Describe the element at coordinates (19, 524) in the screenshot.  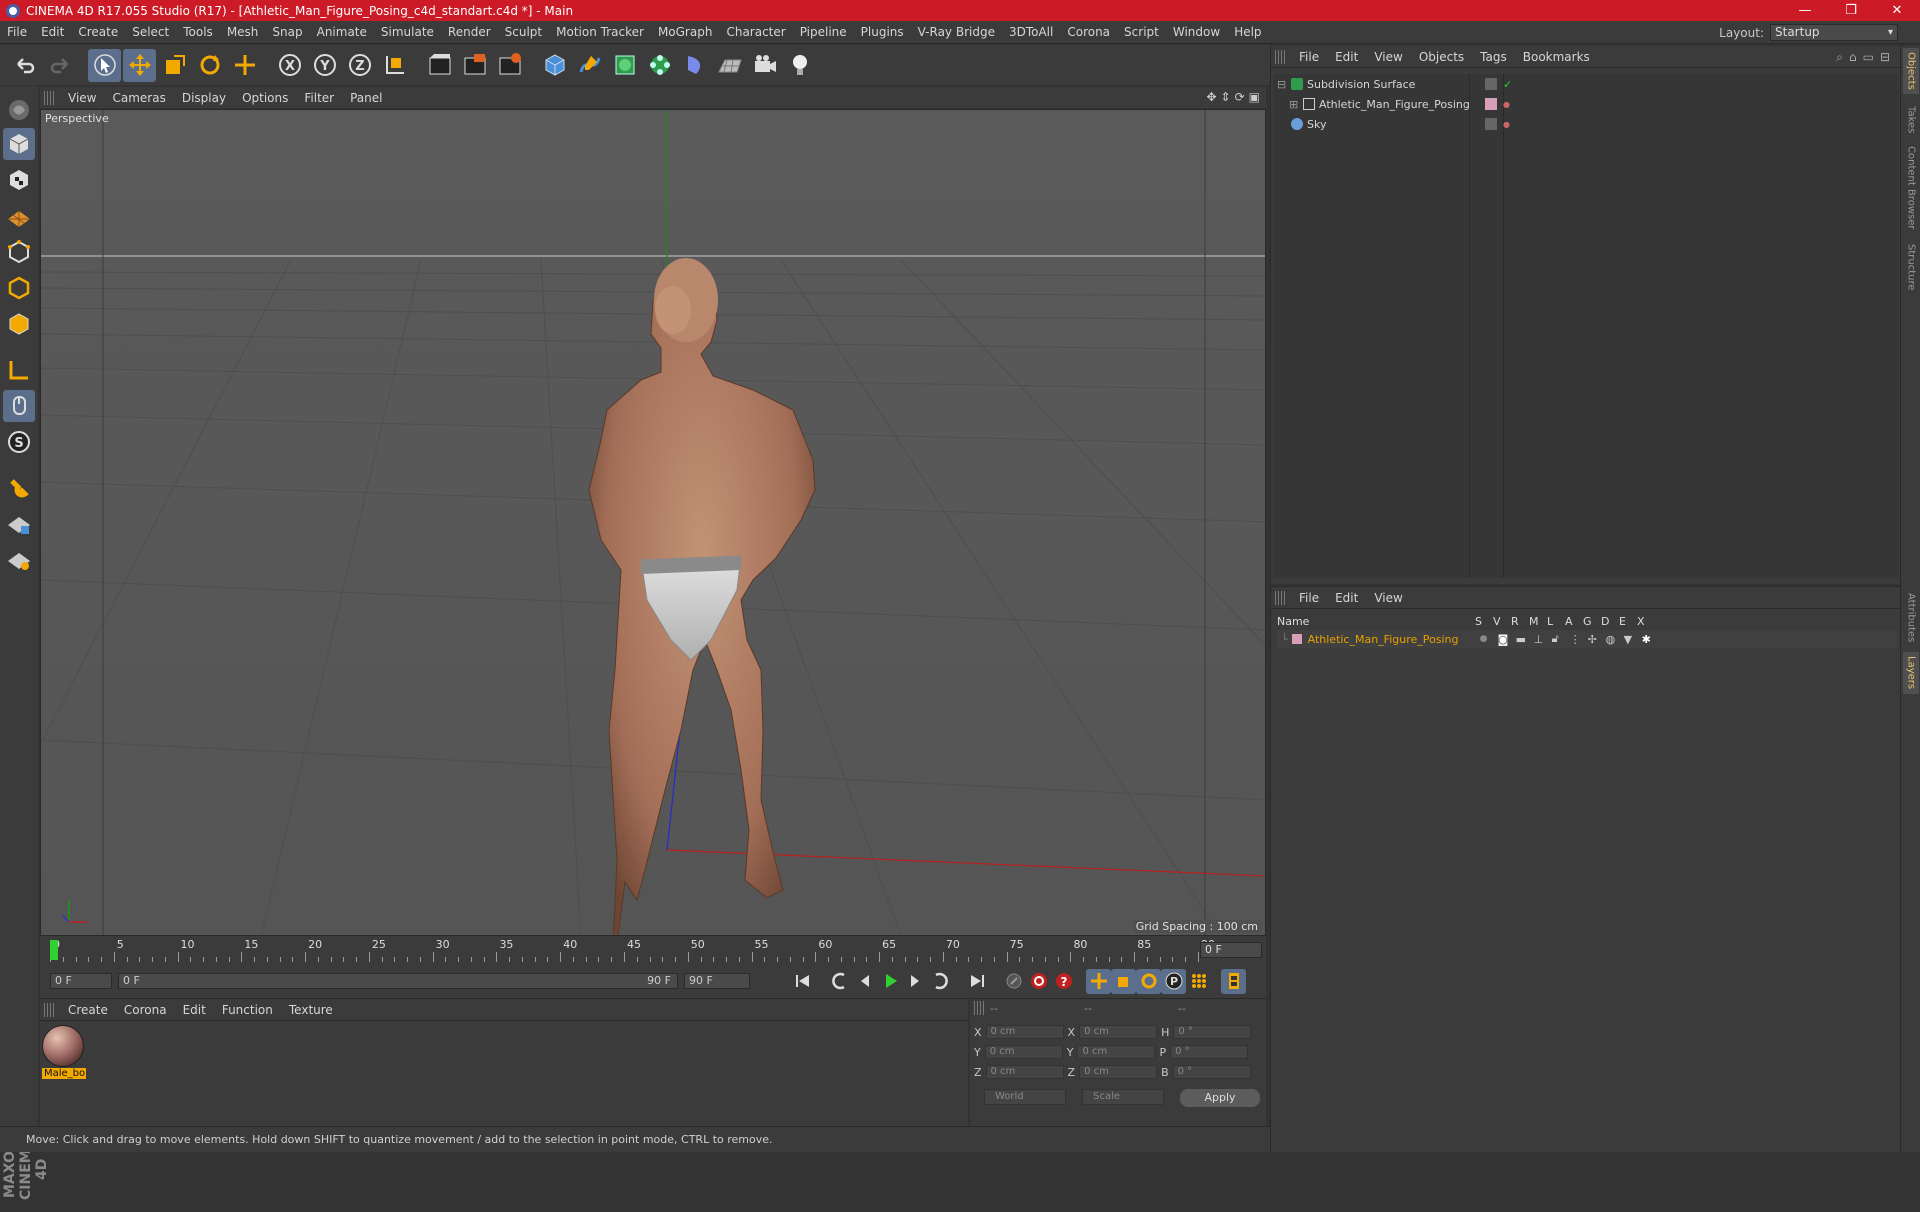
I see `workplane-lock-icon` at that location.